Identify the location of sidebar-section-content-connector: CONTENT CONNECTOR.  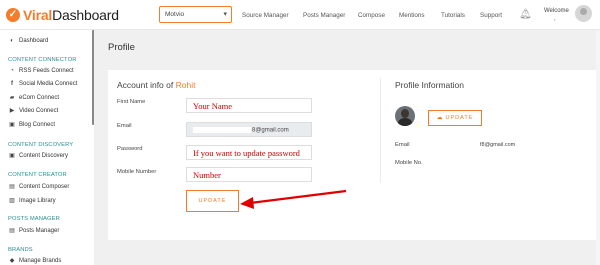
(42, 60).